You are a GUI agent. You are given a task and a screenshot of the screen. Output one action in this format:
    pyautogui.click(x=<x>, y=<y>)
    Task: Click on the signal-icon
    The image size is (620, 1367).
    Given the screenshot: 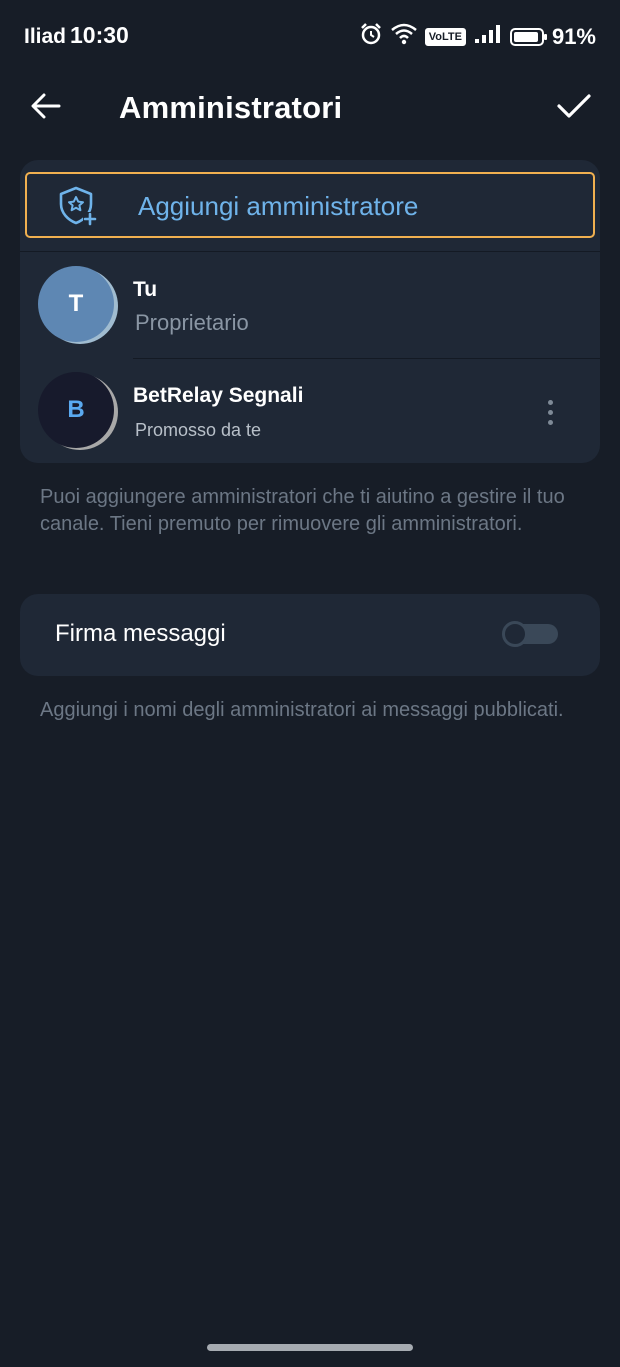 What is the action you would take?
    pyautogui.click(x=488, y=37)
    